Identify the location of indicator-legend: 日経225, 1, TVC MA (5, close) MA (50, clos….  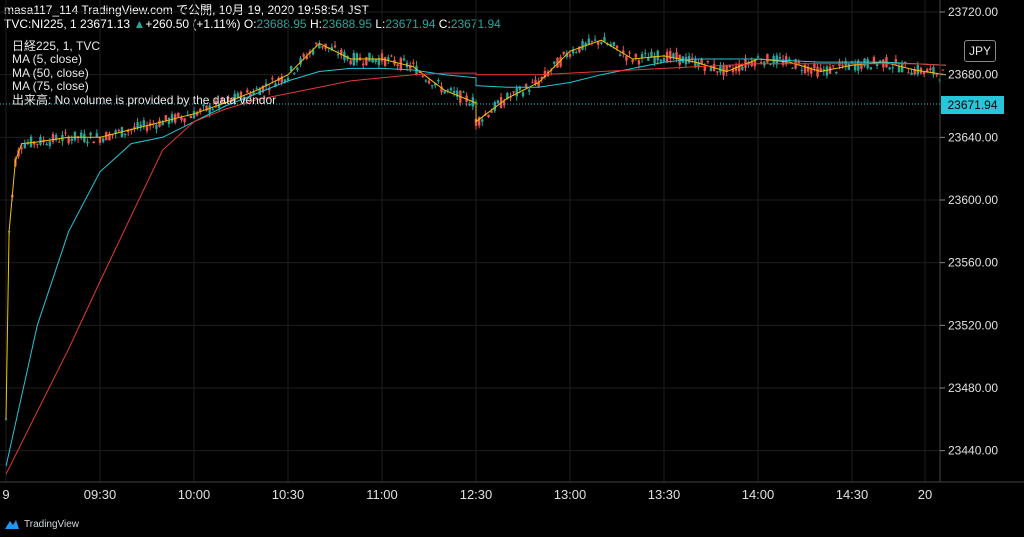
(144, 73).